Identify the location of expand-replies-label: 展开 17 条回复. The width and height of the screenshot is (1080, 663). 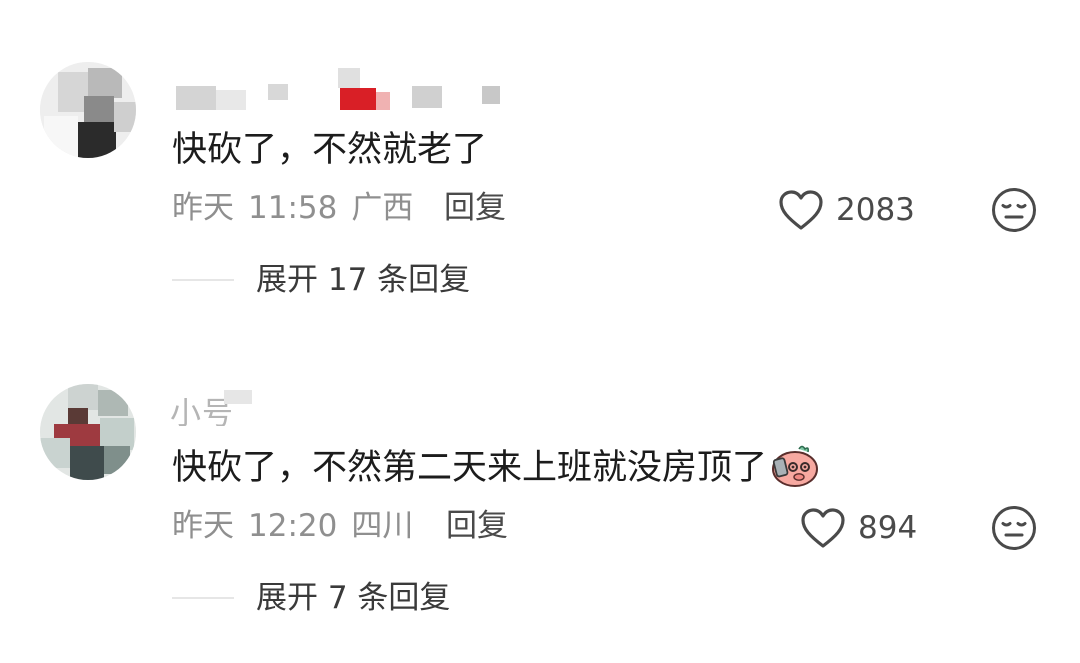
(363, 280).